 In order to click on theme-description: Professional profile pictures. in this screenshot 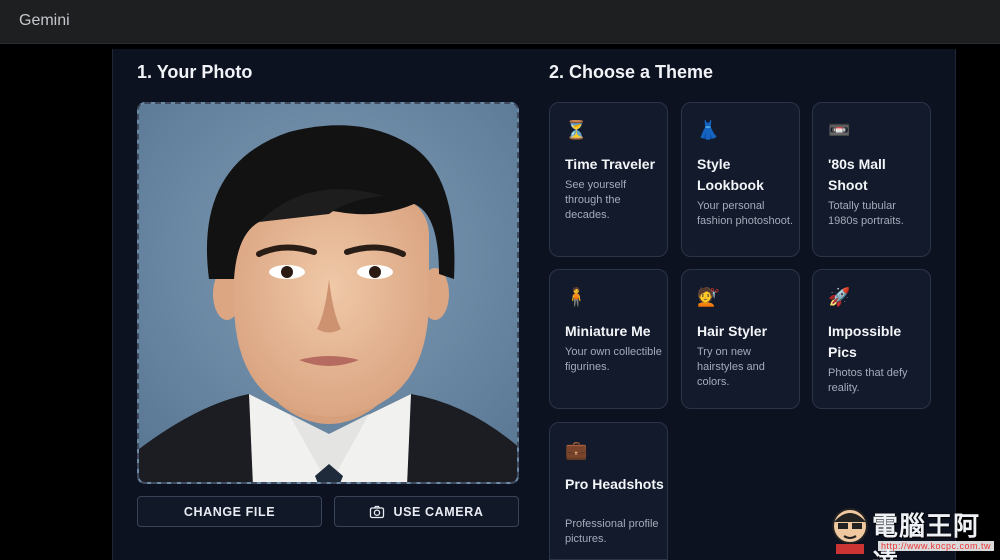, I will do `click(612, 531)`.